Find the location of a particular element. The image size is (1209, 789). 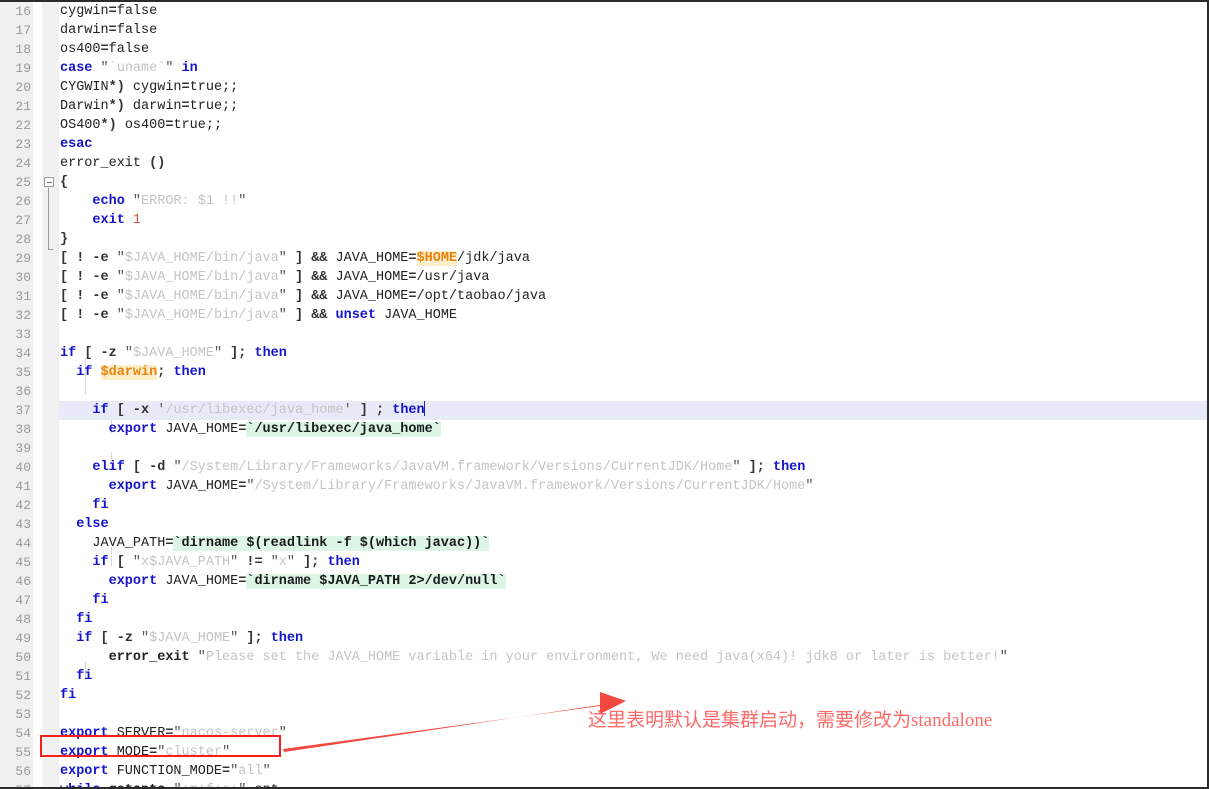

code-line: 26 echo "ERROR: $1 !!" is located at coordinates (603, 201).